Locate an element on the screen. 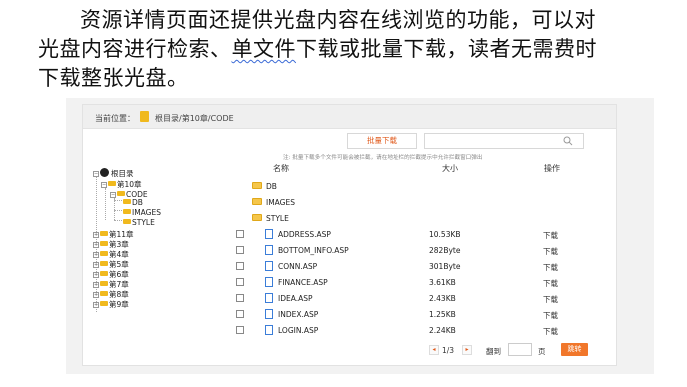  tree-node-ch9: + 第9章 is located at coordinates (111, 305).